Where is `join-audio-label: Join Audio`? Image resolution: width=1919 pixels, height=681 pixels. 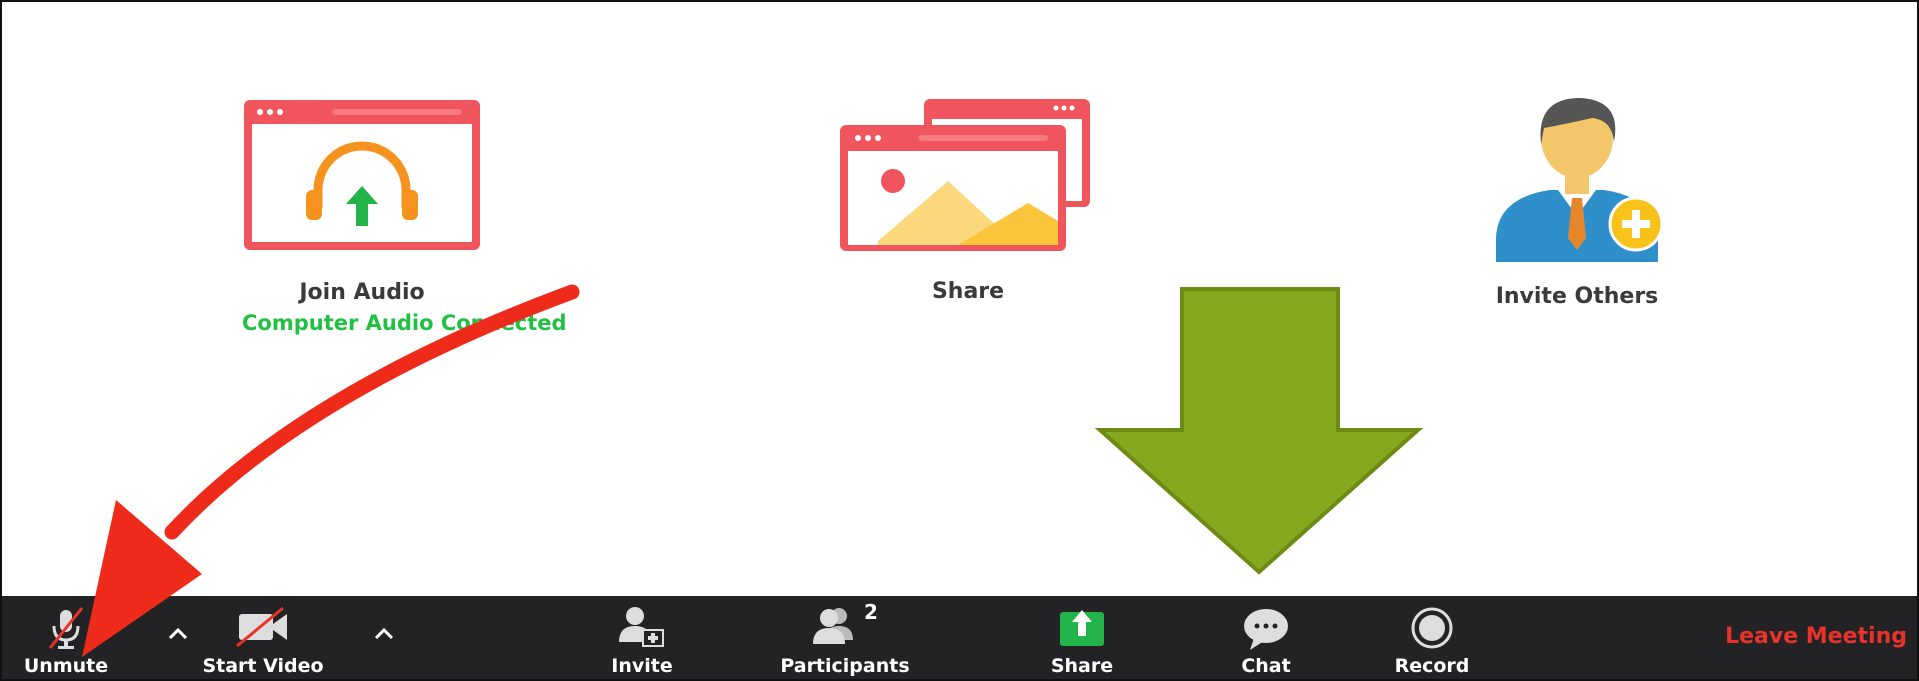 join-audio-label: Join Audio is located at coordinates (362, 292).